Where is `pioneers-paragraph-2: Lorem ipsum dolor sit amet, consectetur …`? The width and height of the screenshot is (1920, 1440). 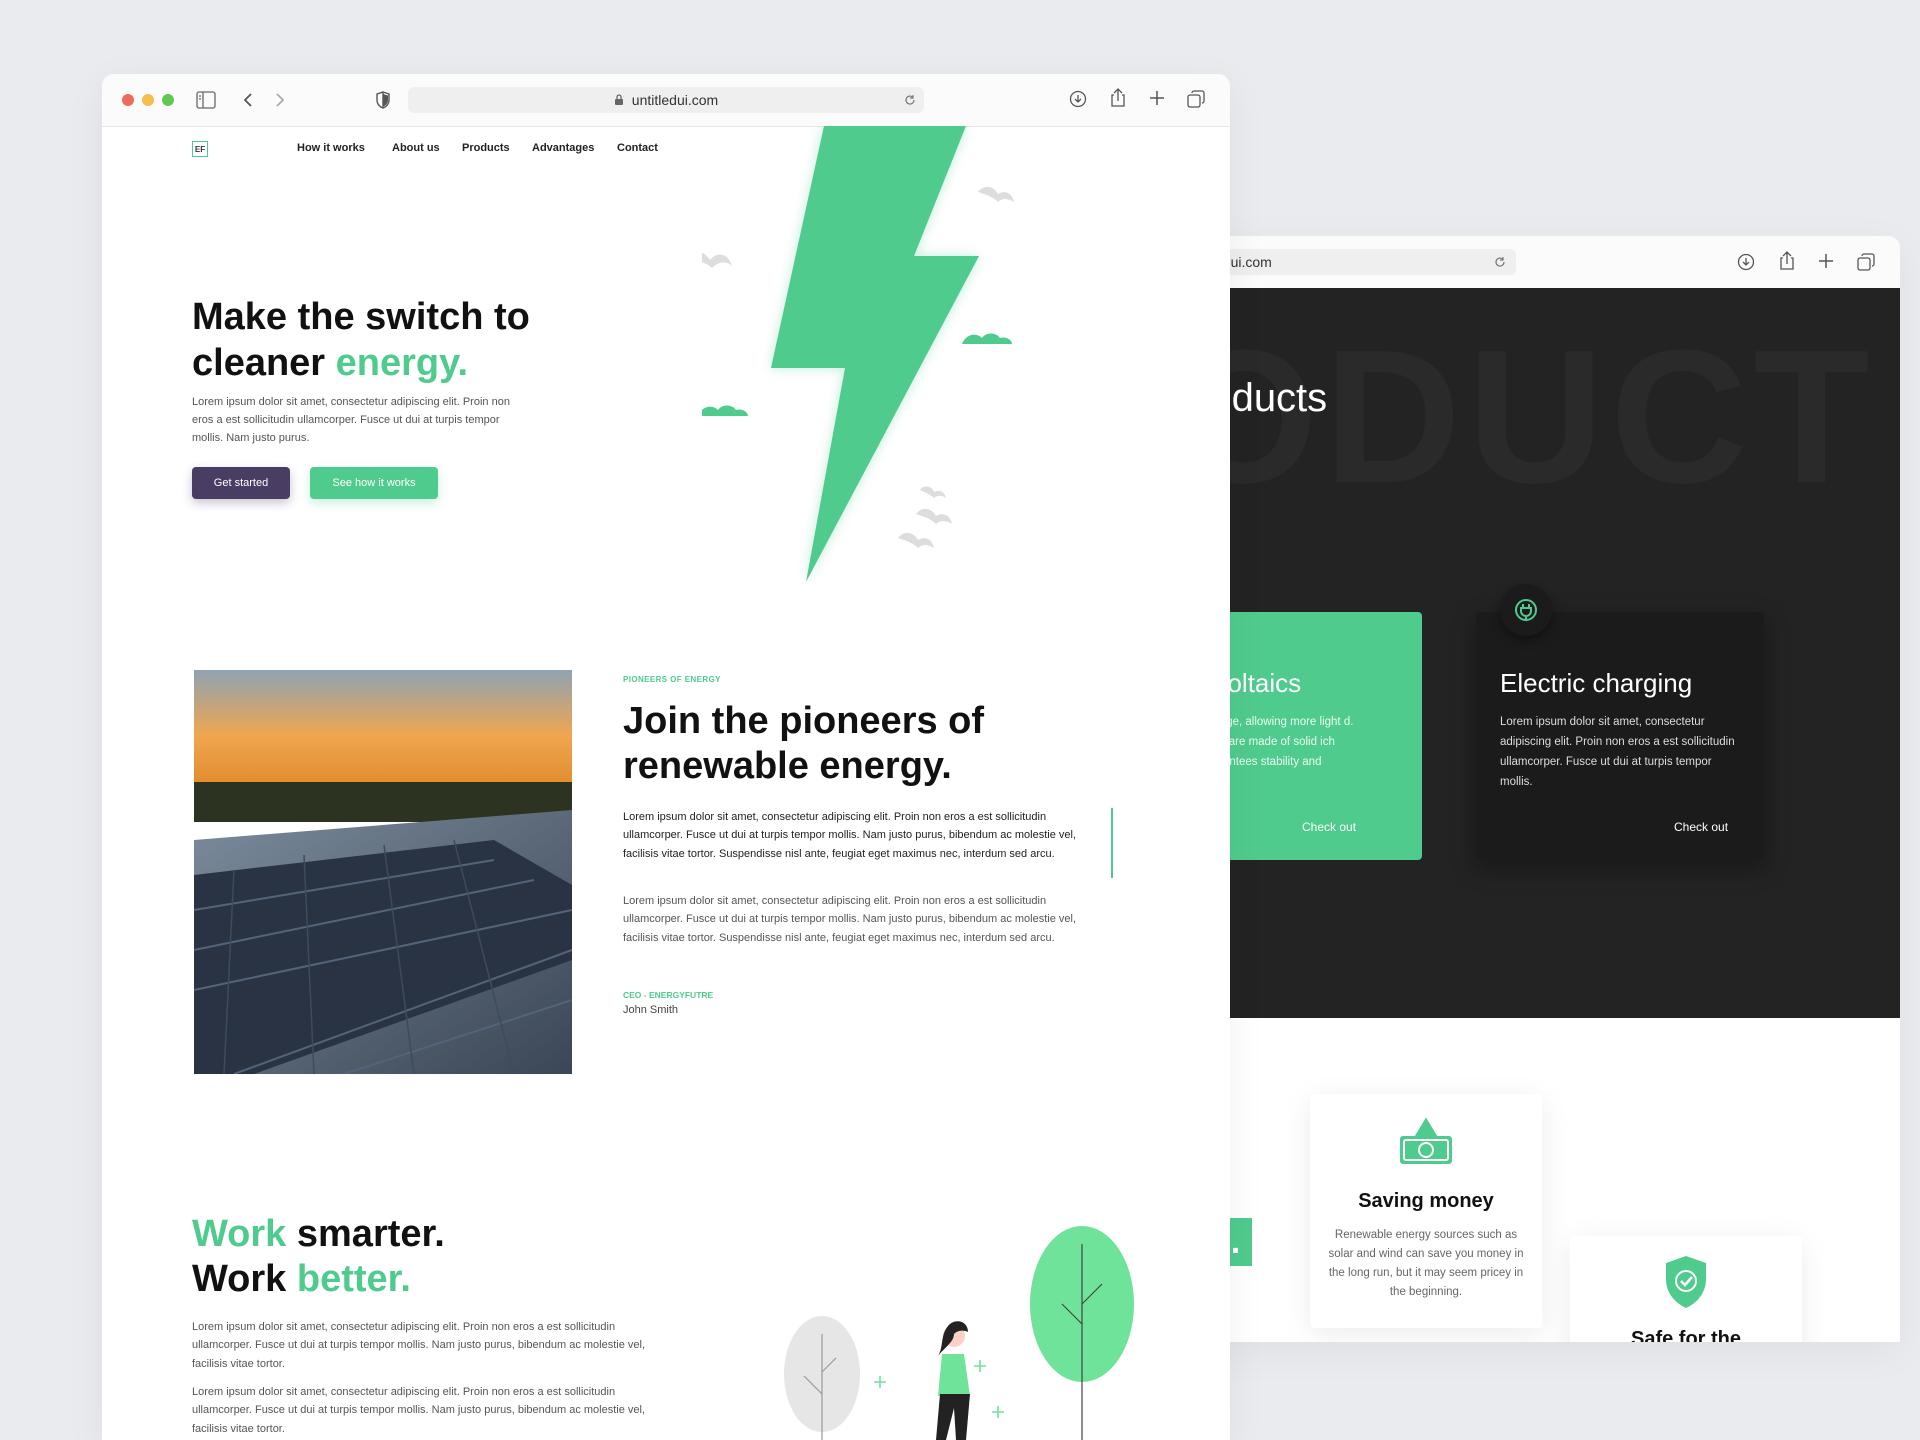
pioneers-paragraph-2: Lorem ipsum dolor sit amet, consectetur … is located at coordinates (850, 919).